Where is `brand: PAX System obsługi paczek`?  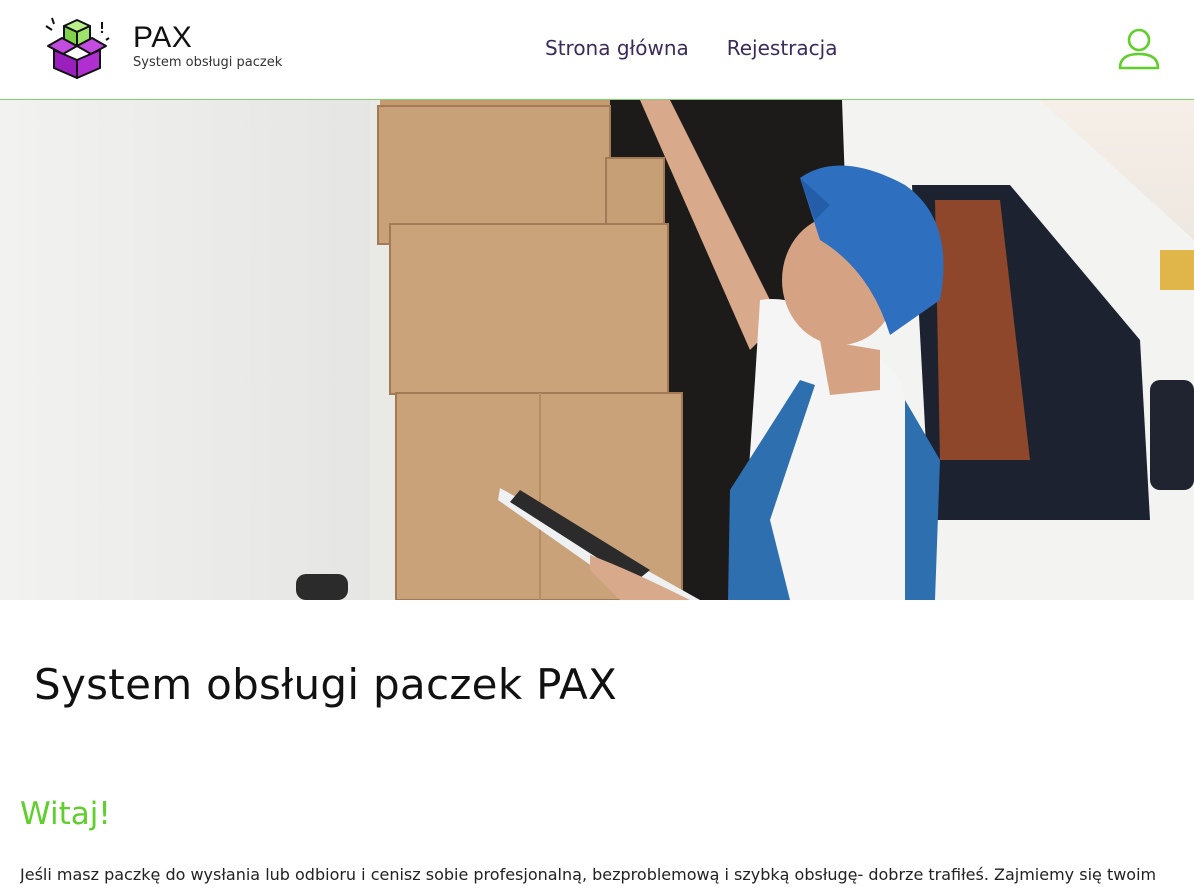 brand: PAX System obsługi paczek is located at coordinates (207, 46).